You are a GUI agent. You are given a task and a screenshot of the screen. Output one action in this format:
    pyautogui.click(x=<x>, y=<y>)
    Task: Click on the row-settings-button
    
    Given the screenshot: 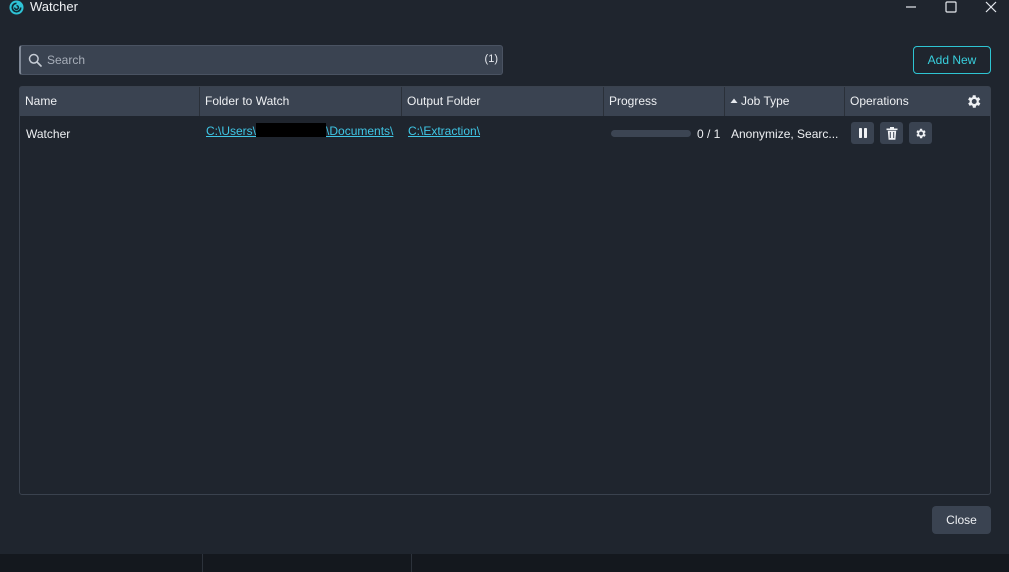 What is the action you would take?
    pyautogui.click(x=920, y=133)
    